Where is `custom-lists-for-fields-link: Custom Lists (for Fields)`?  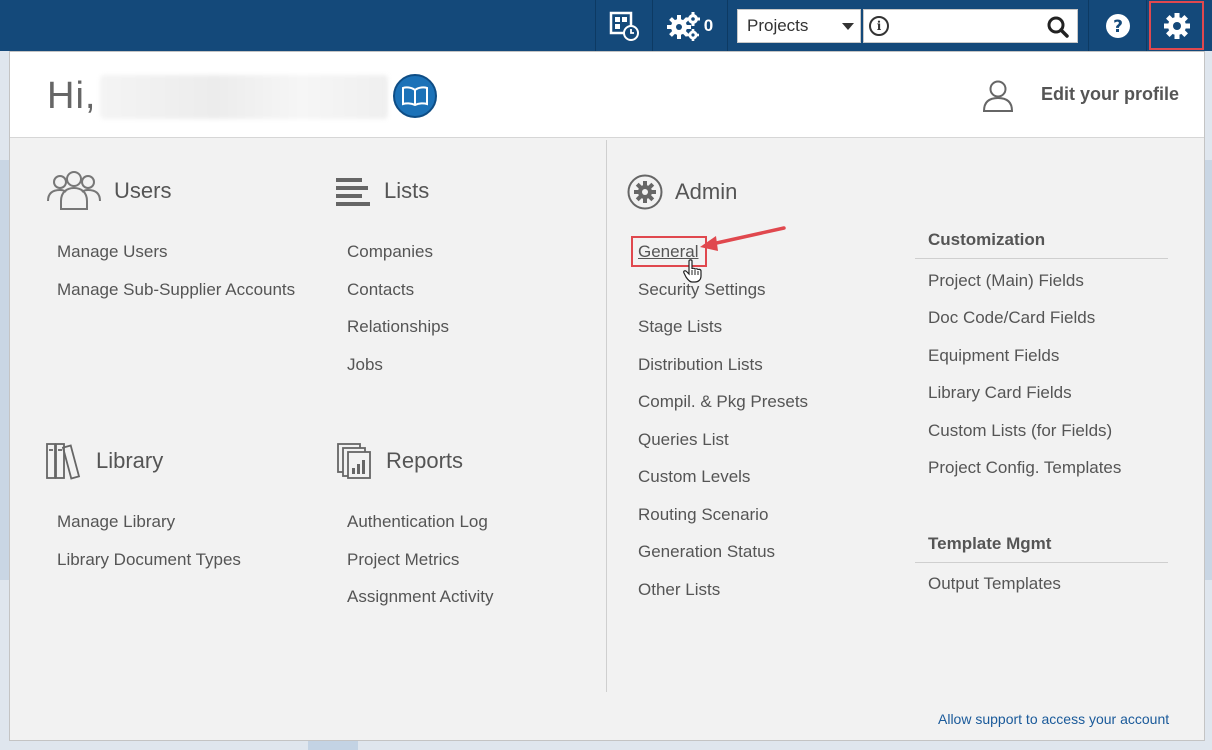
custom-lists-for-fields-link: Custom Lists (for Fields) is located at coordinates (1020, 431).